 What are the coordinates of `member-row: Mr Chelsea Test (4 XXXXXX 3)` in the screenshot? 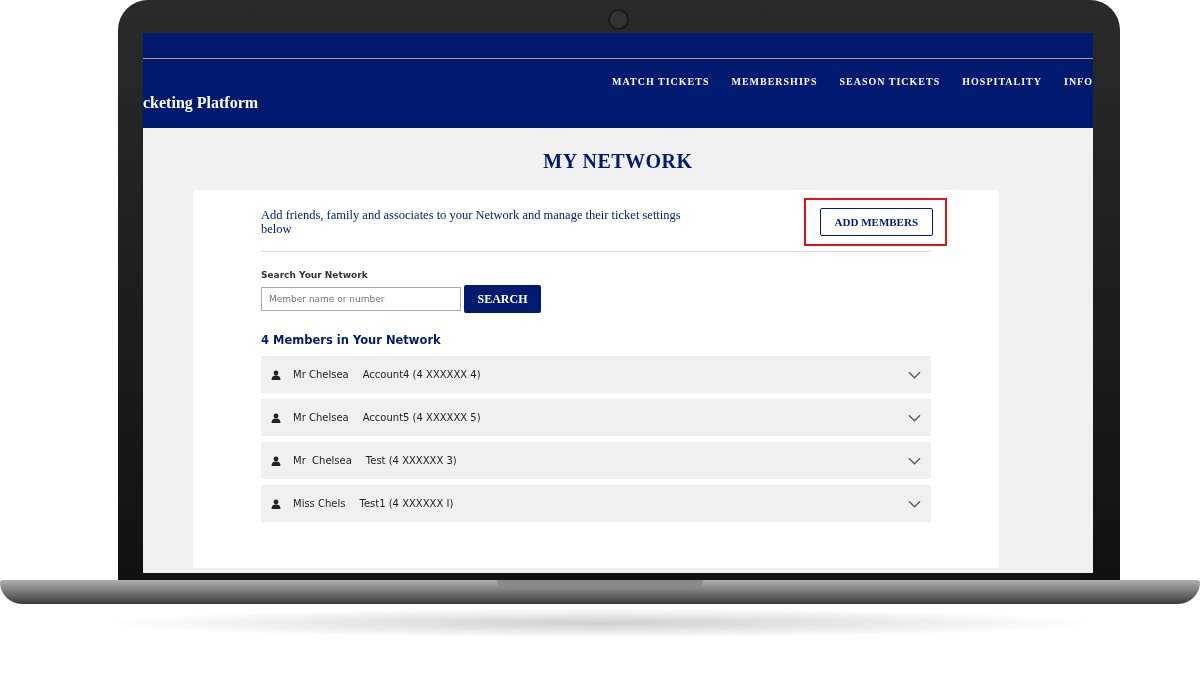 It's located at (596, 460).